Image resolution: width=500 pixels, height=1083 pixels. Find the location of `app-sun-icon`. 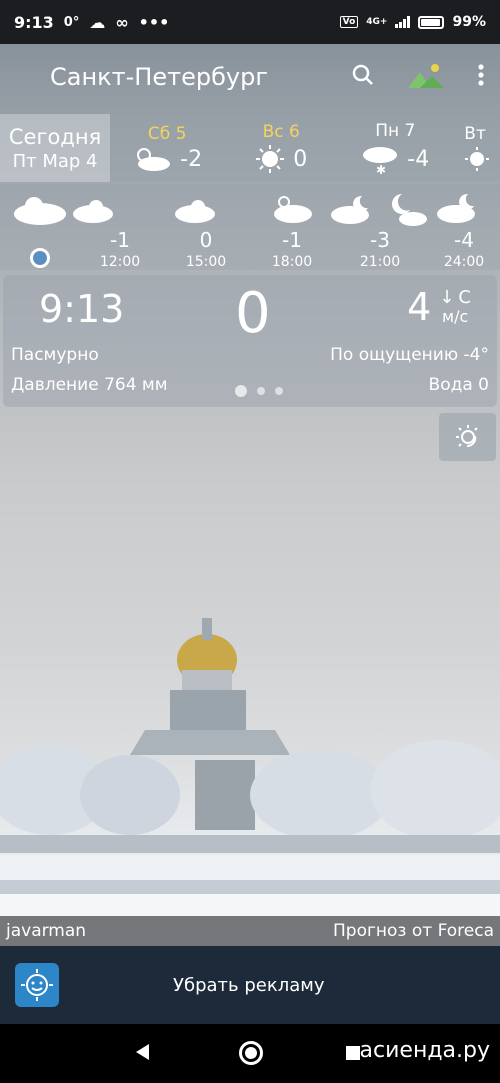

app-sun-icon is located at coordinates (37, 985).